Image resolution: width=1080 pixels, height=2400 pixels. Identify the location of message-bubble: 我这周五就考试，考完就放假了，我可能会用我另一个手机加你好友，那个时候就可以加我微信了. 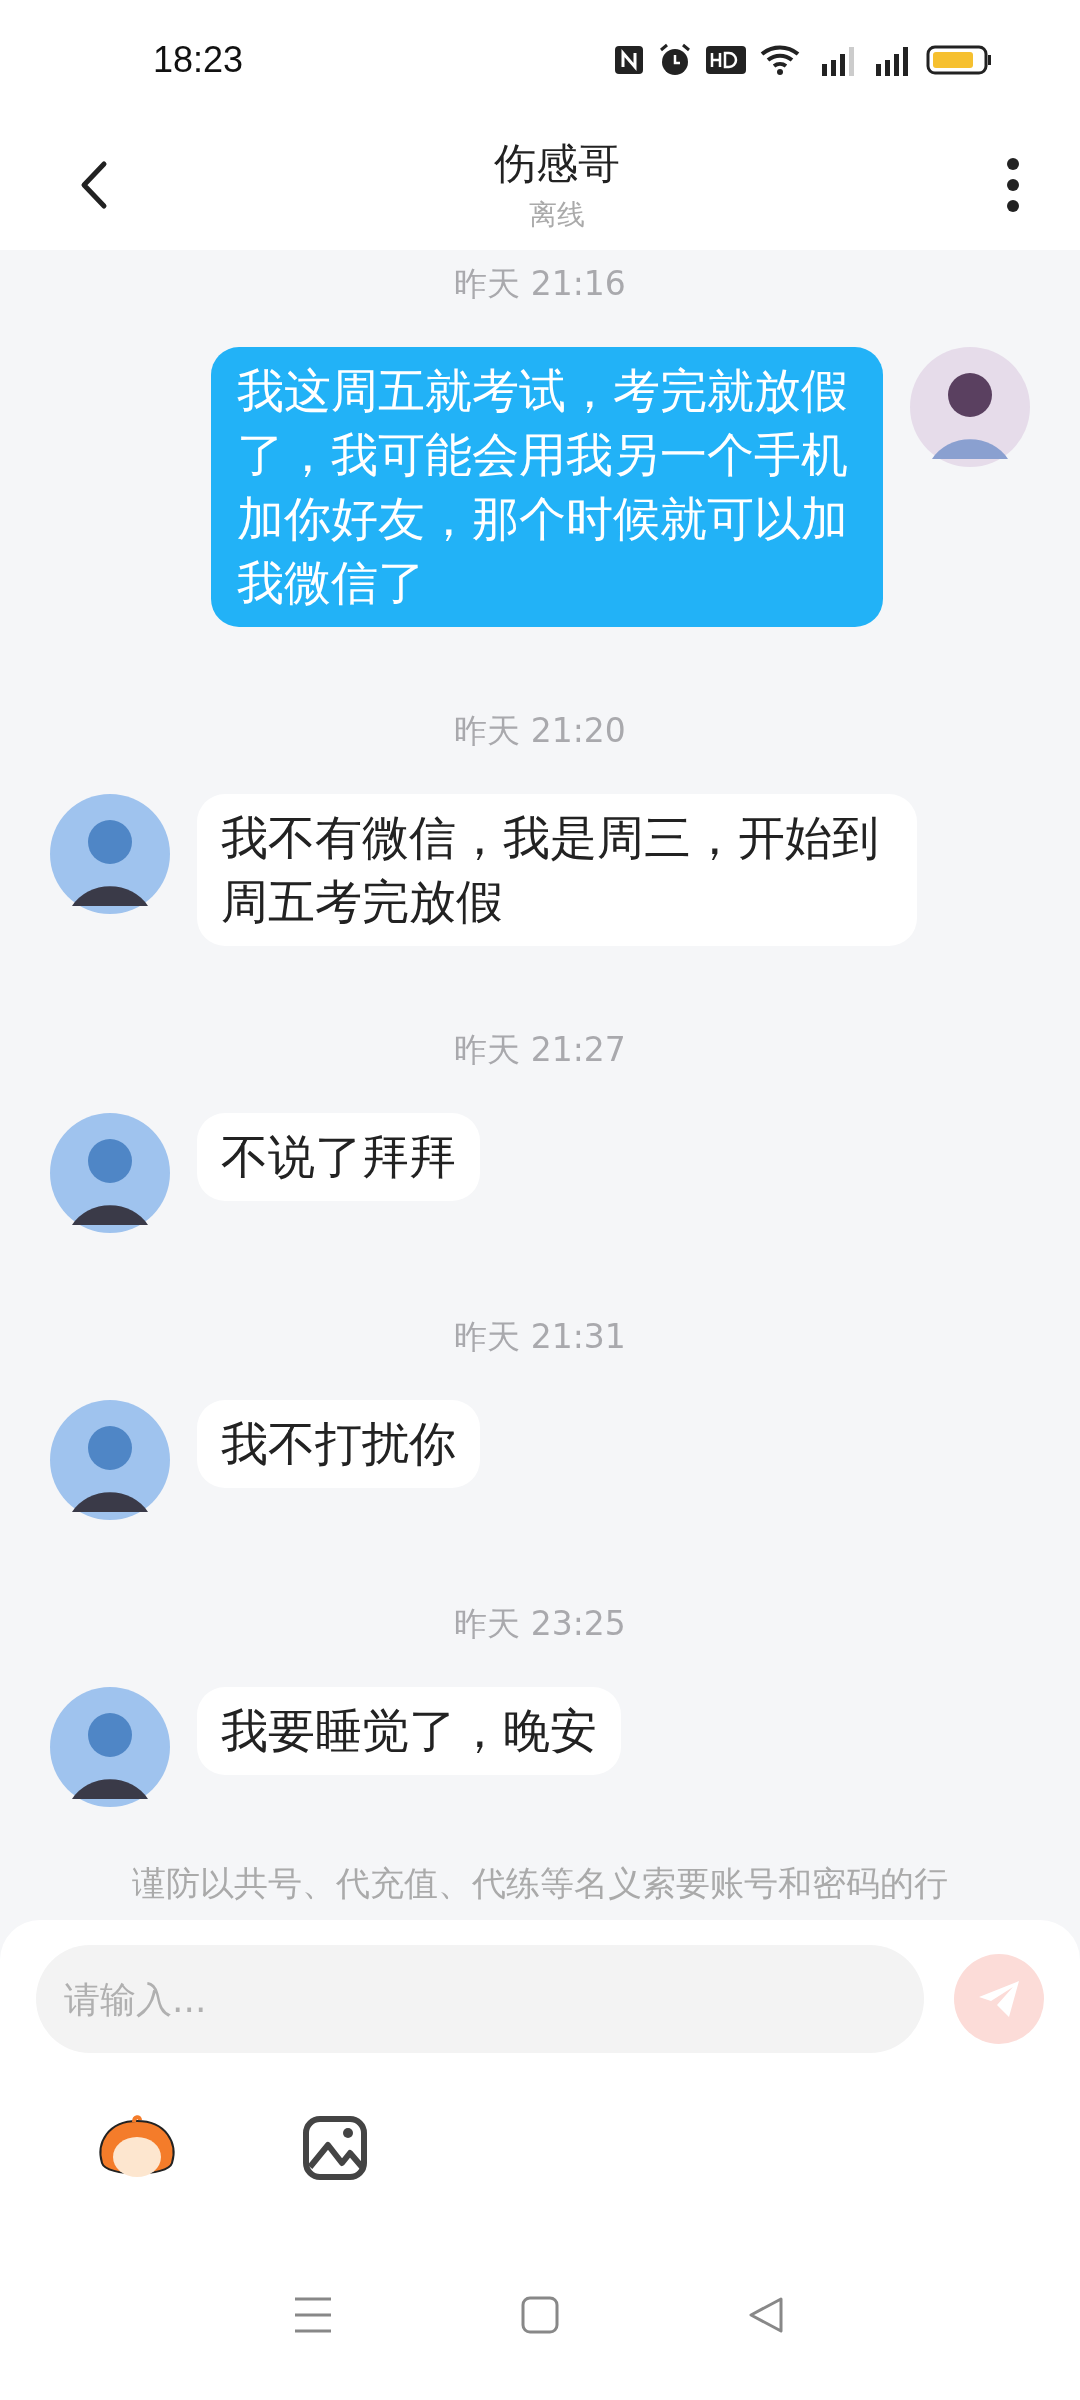
(547, 487).